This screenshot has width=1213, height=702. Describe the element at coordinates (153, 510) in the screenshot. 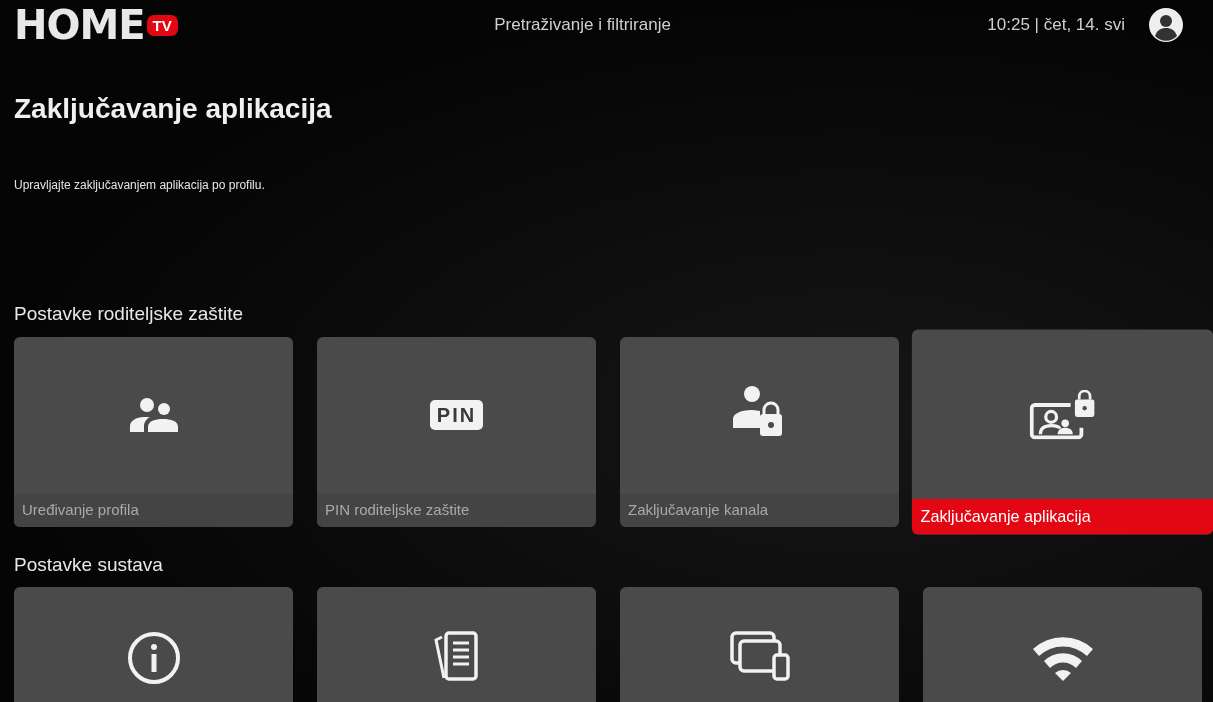

I see `tile-label: Uređivanje profila` at that location.